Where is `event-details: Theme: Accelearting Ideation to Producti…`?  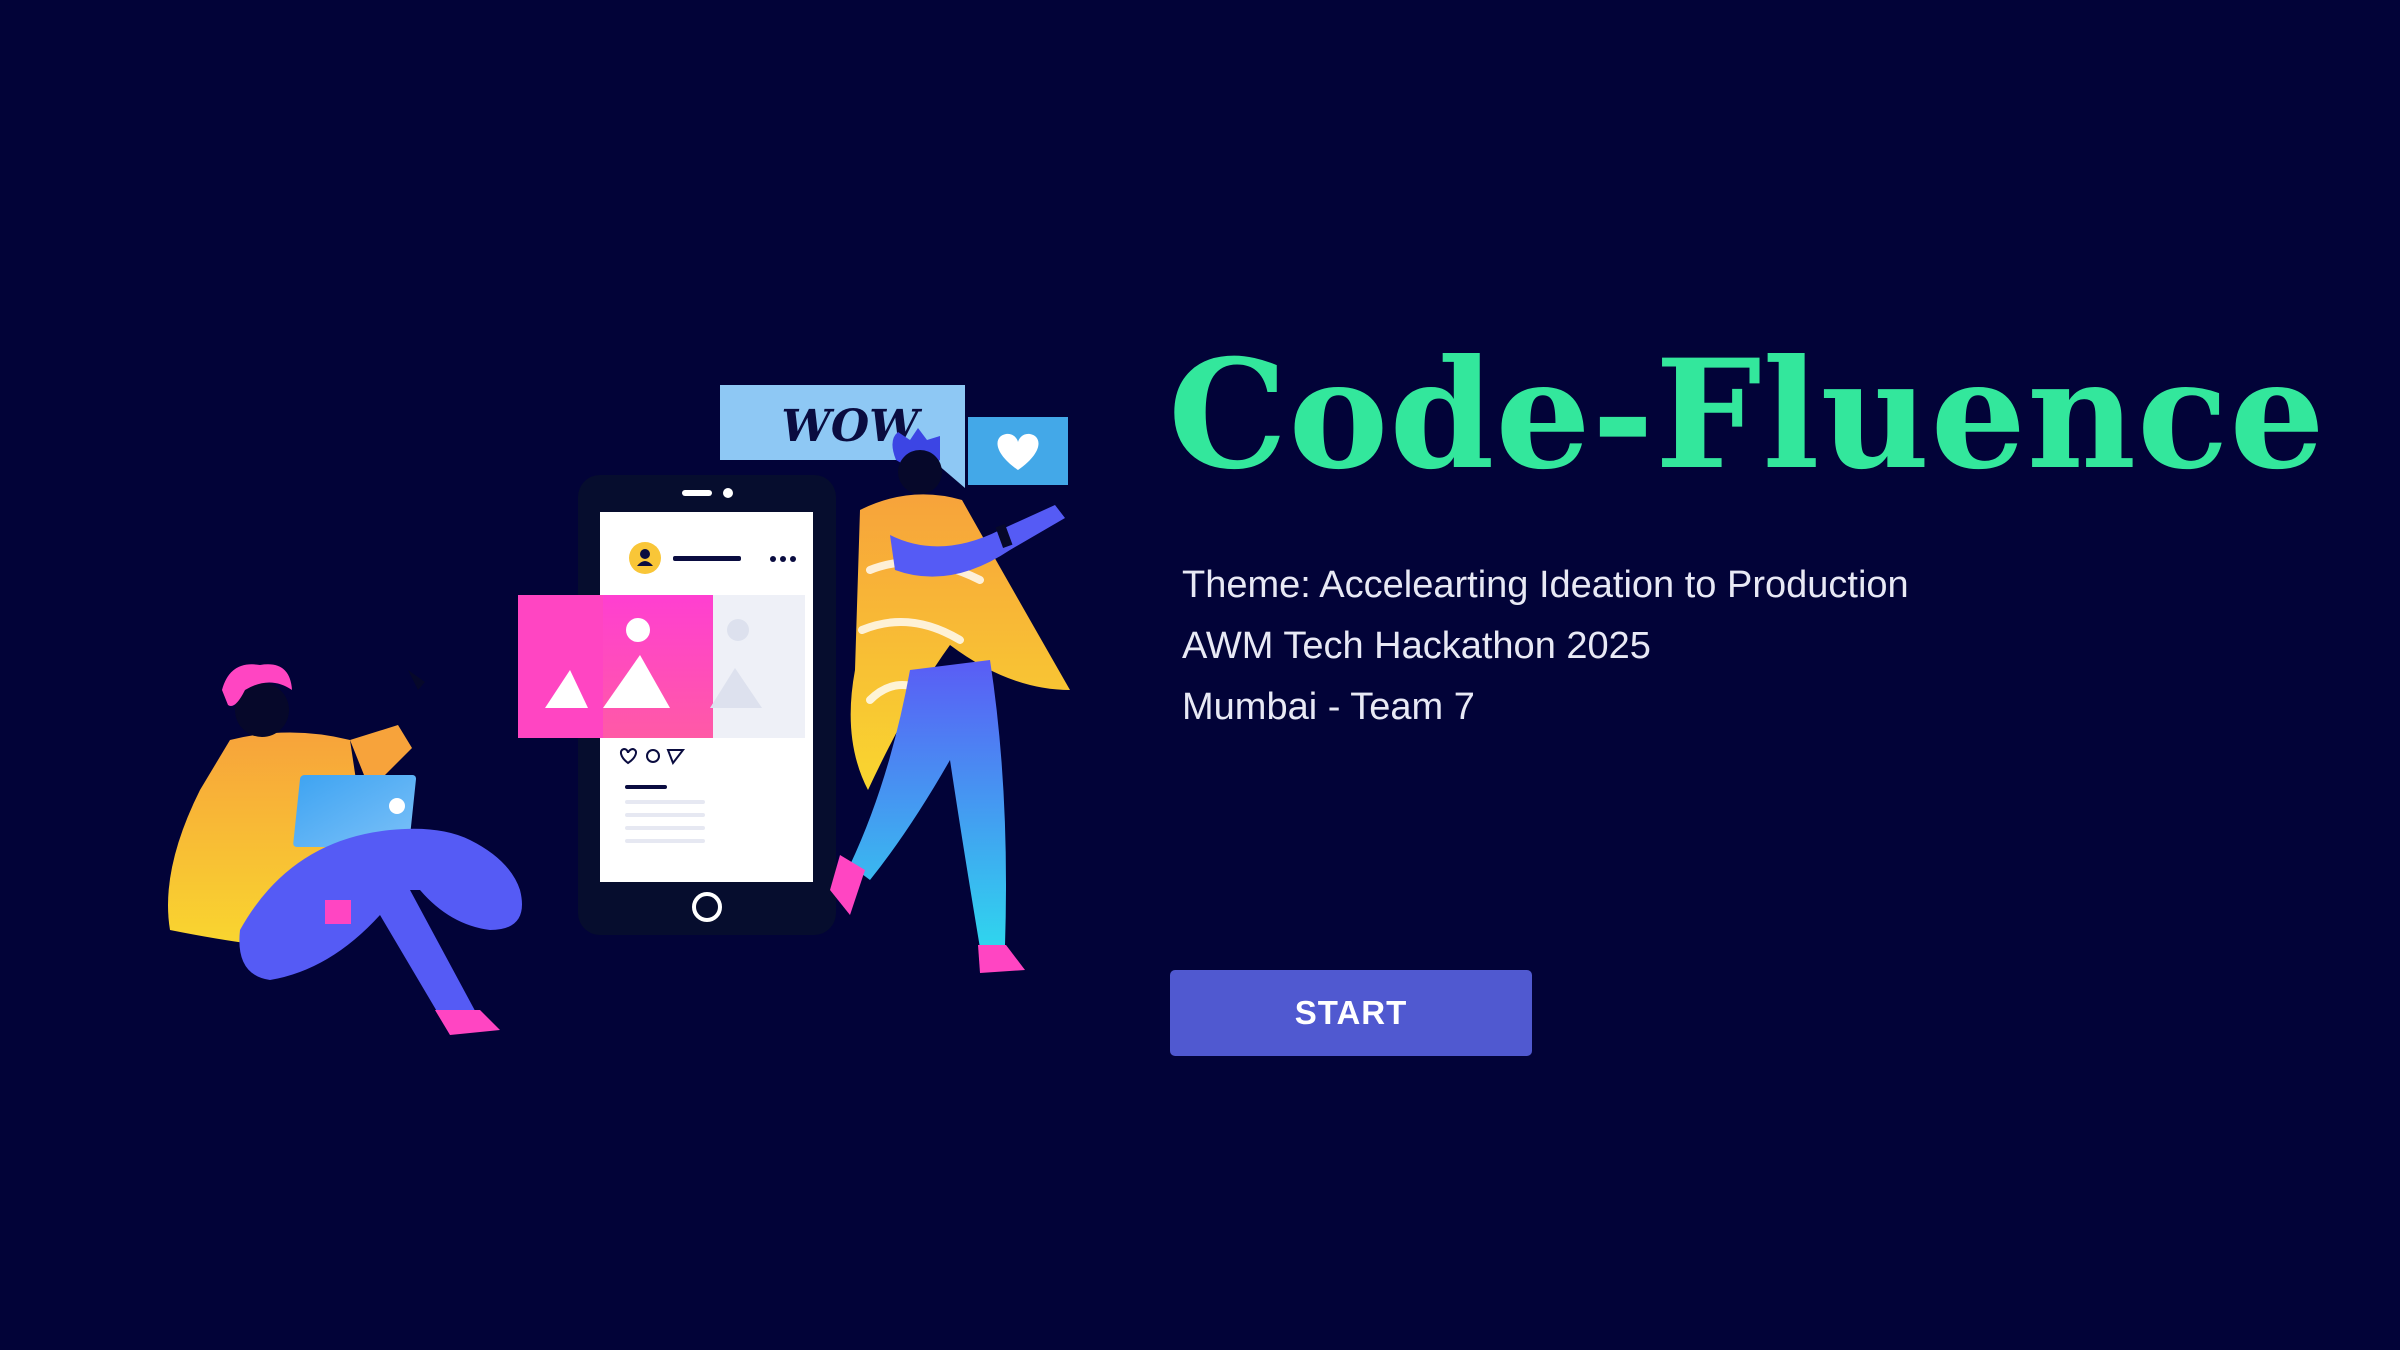
event-details: Theme: Accelearting Ideation to Producti… is located at coordinates (1545, 646).